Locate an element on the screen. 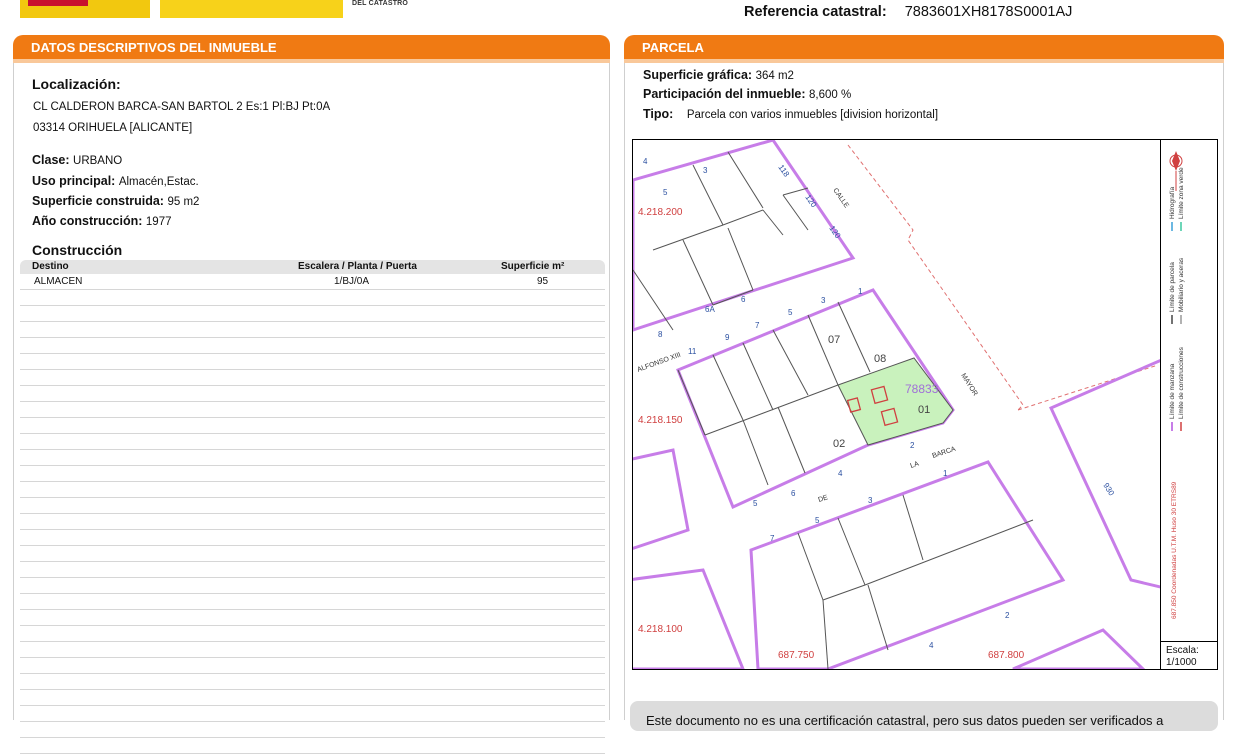  anio-value: 1977 is located at coordinates (158, 222).